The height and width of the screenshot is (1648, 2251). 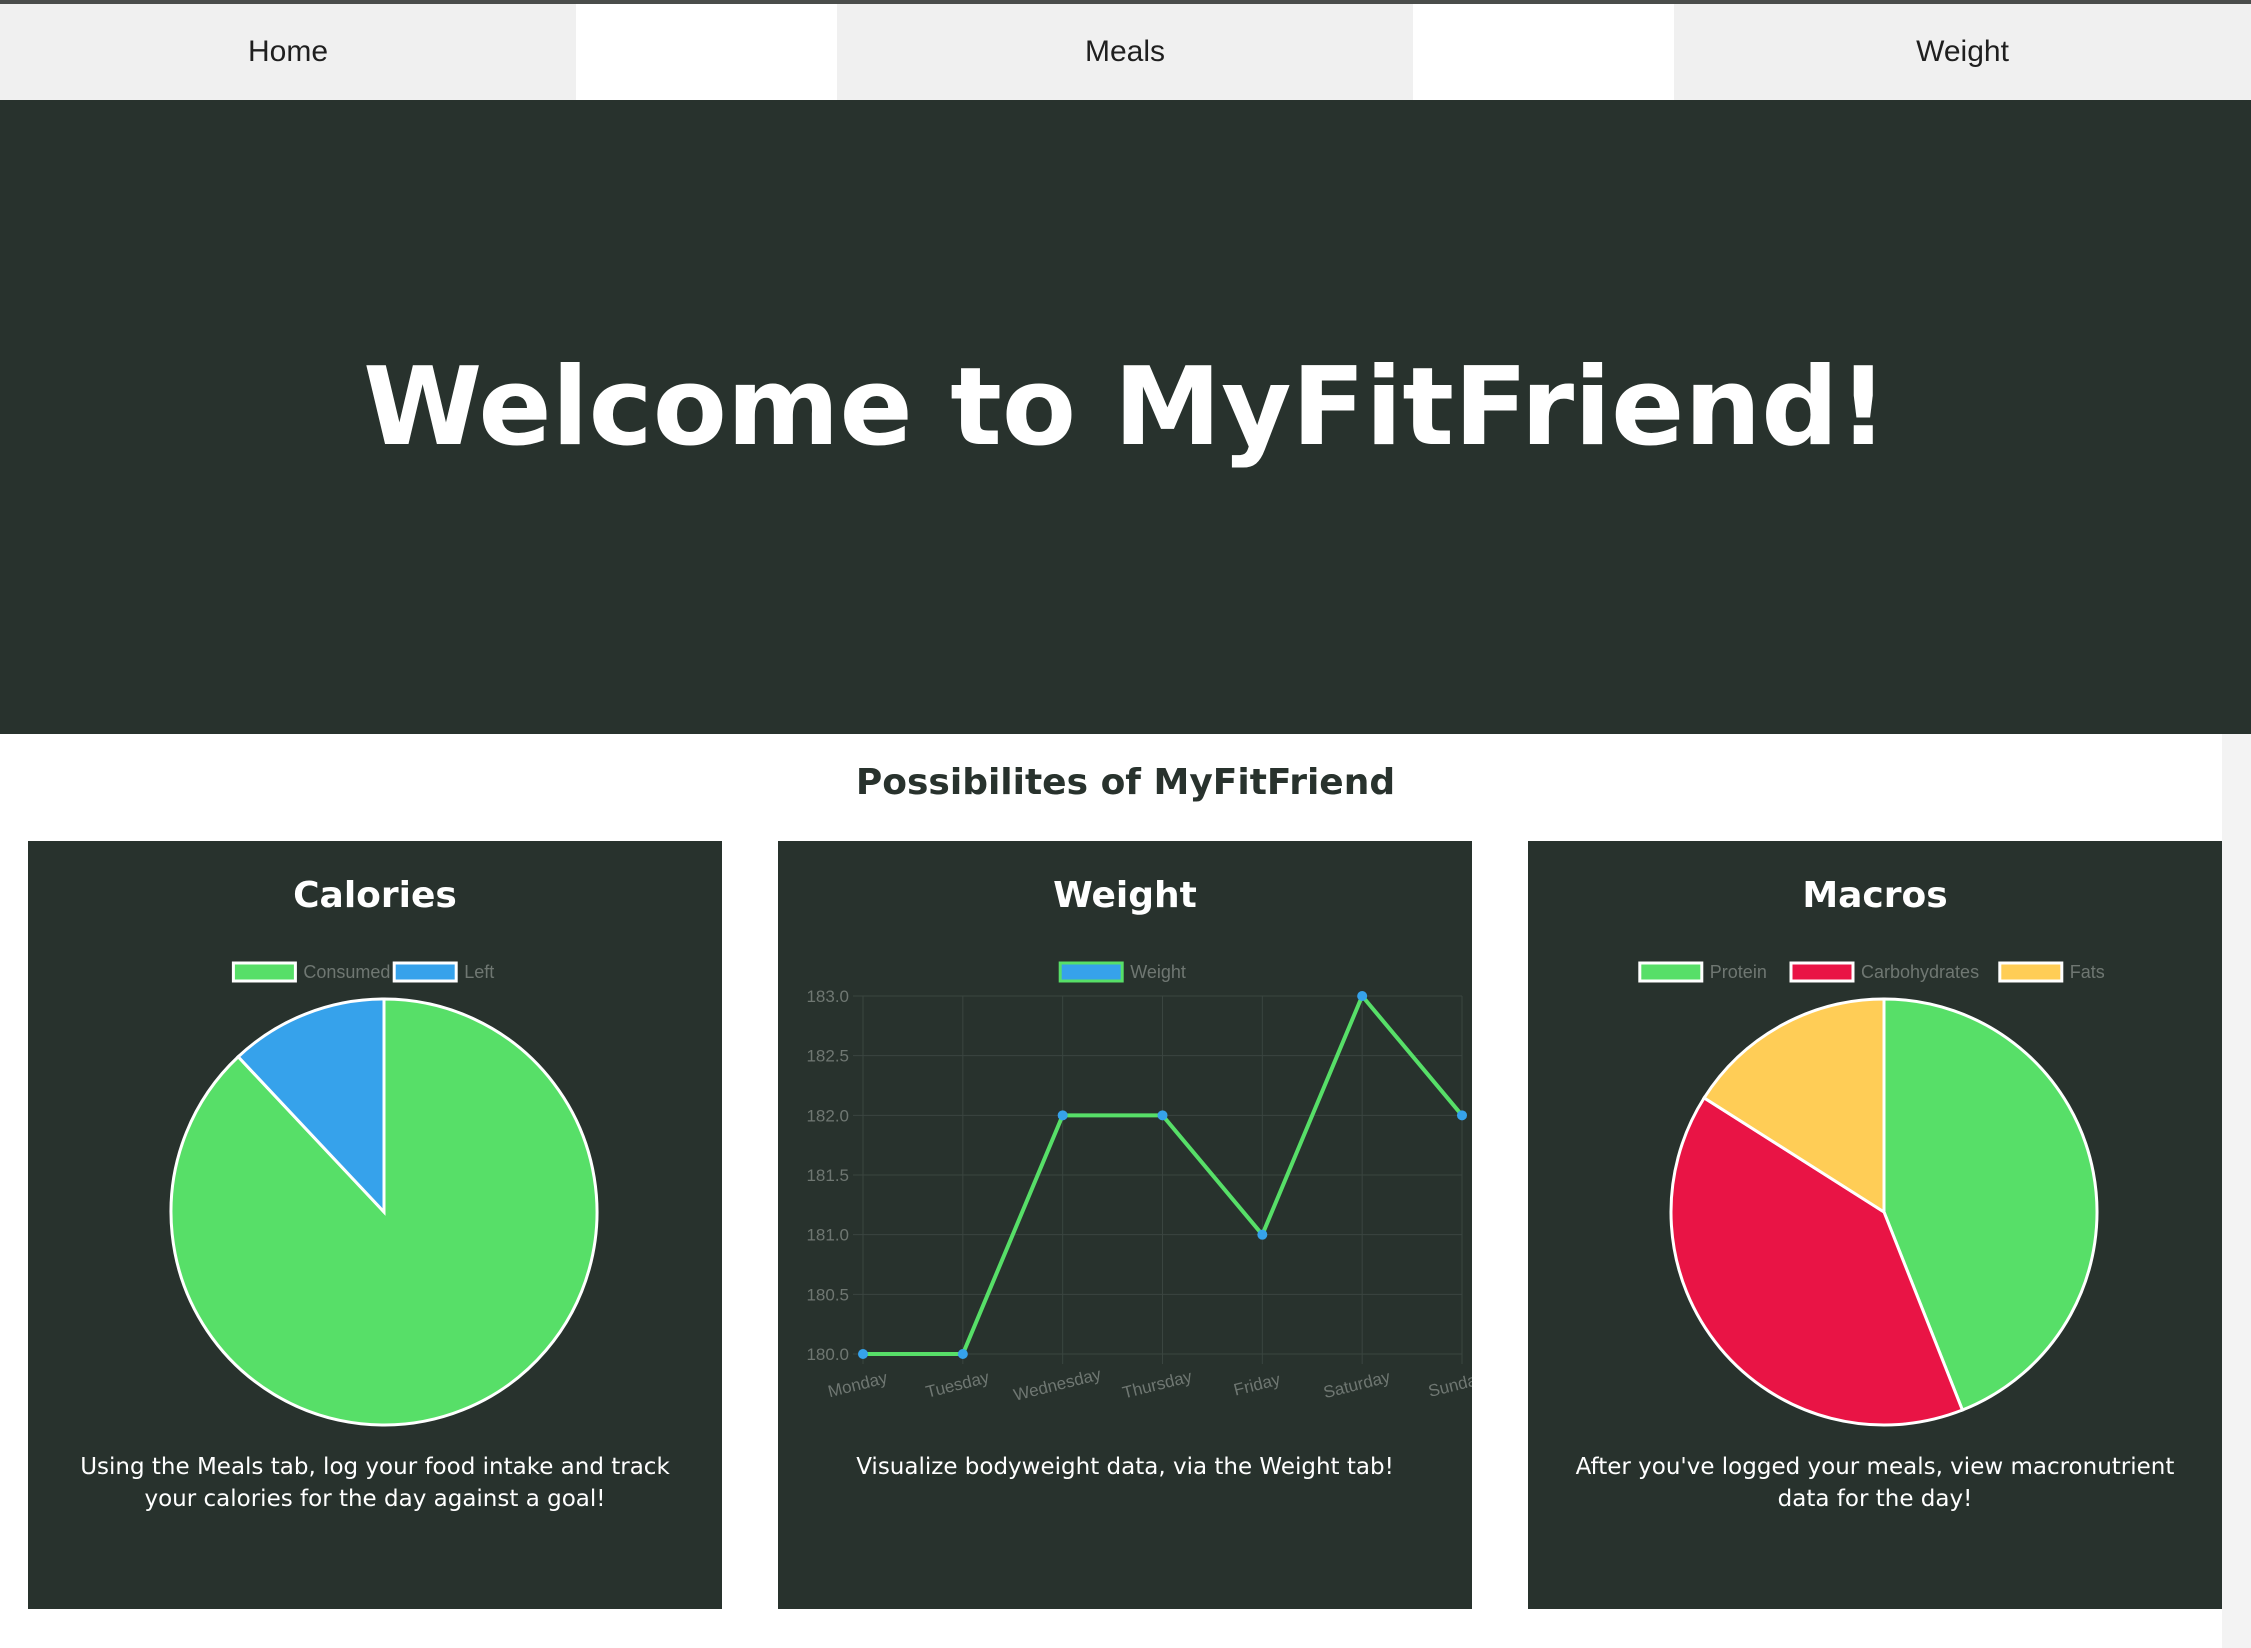 What do you see at coordinates (1158, 972) in the screenshot?
I see `legend-label-weight: Weight` at bounding box center [1158, 972].